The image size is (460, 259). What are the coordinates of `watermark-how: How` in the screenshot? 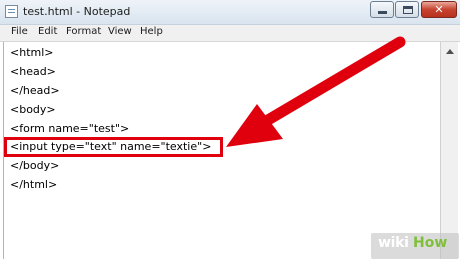 It's located at (430, 243).